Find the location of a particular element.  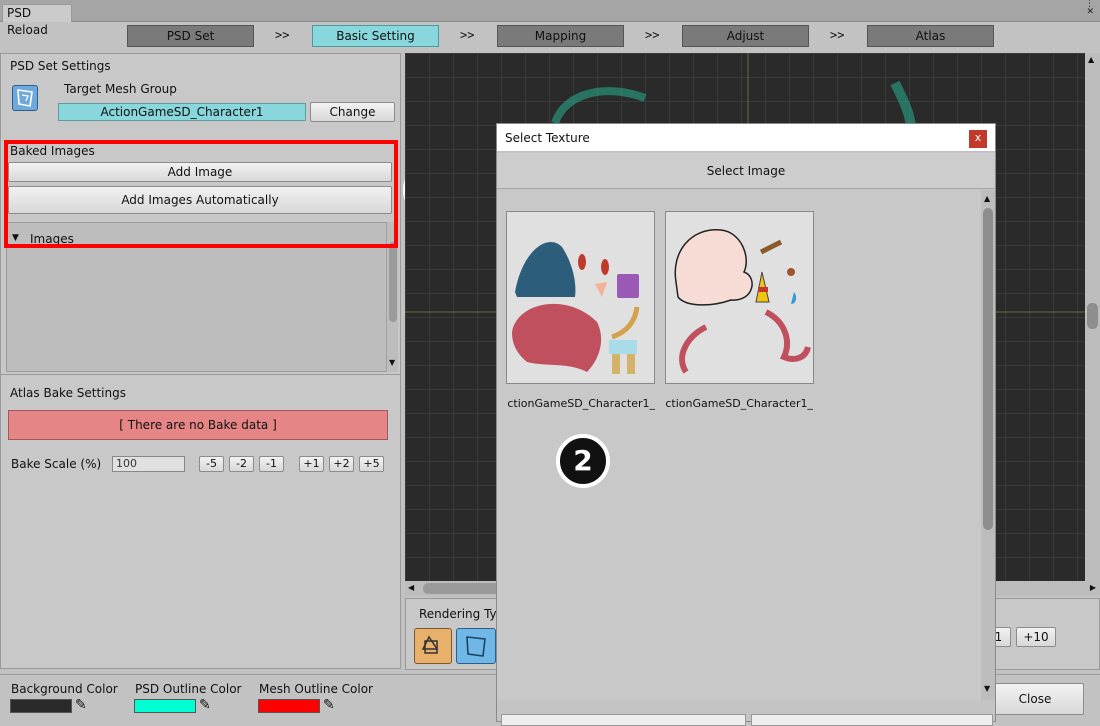

divider is located at coordinates (200, 374).